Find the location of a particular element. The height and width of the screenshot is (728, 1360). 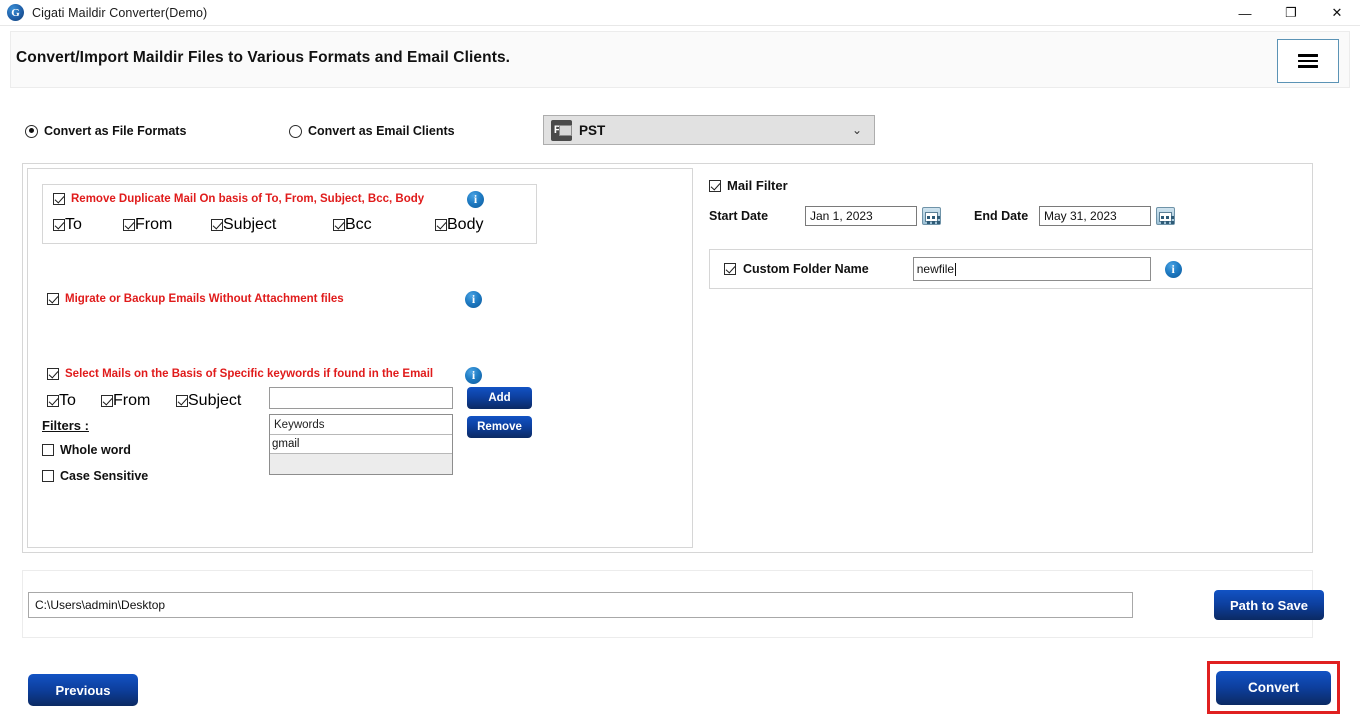

keyword-fields-row: To From Subject is located at coordinates (144, 401).